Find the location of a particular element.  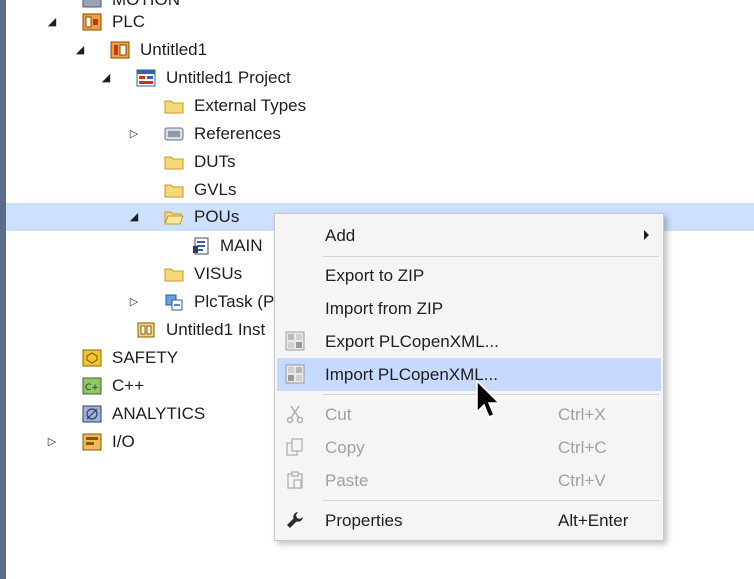

tree-item-label: GVLs is located at coordinates (215, 189).